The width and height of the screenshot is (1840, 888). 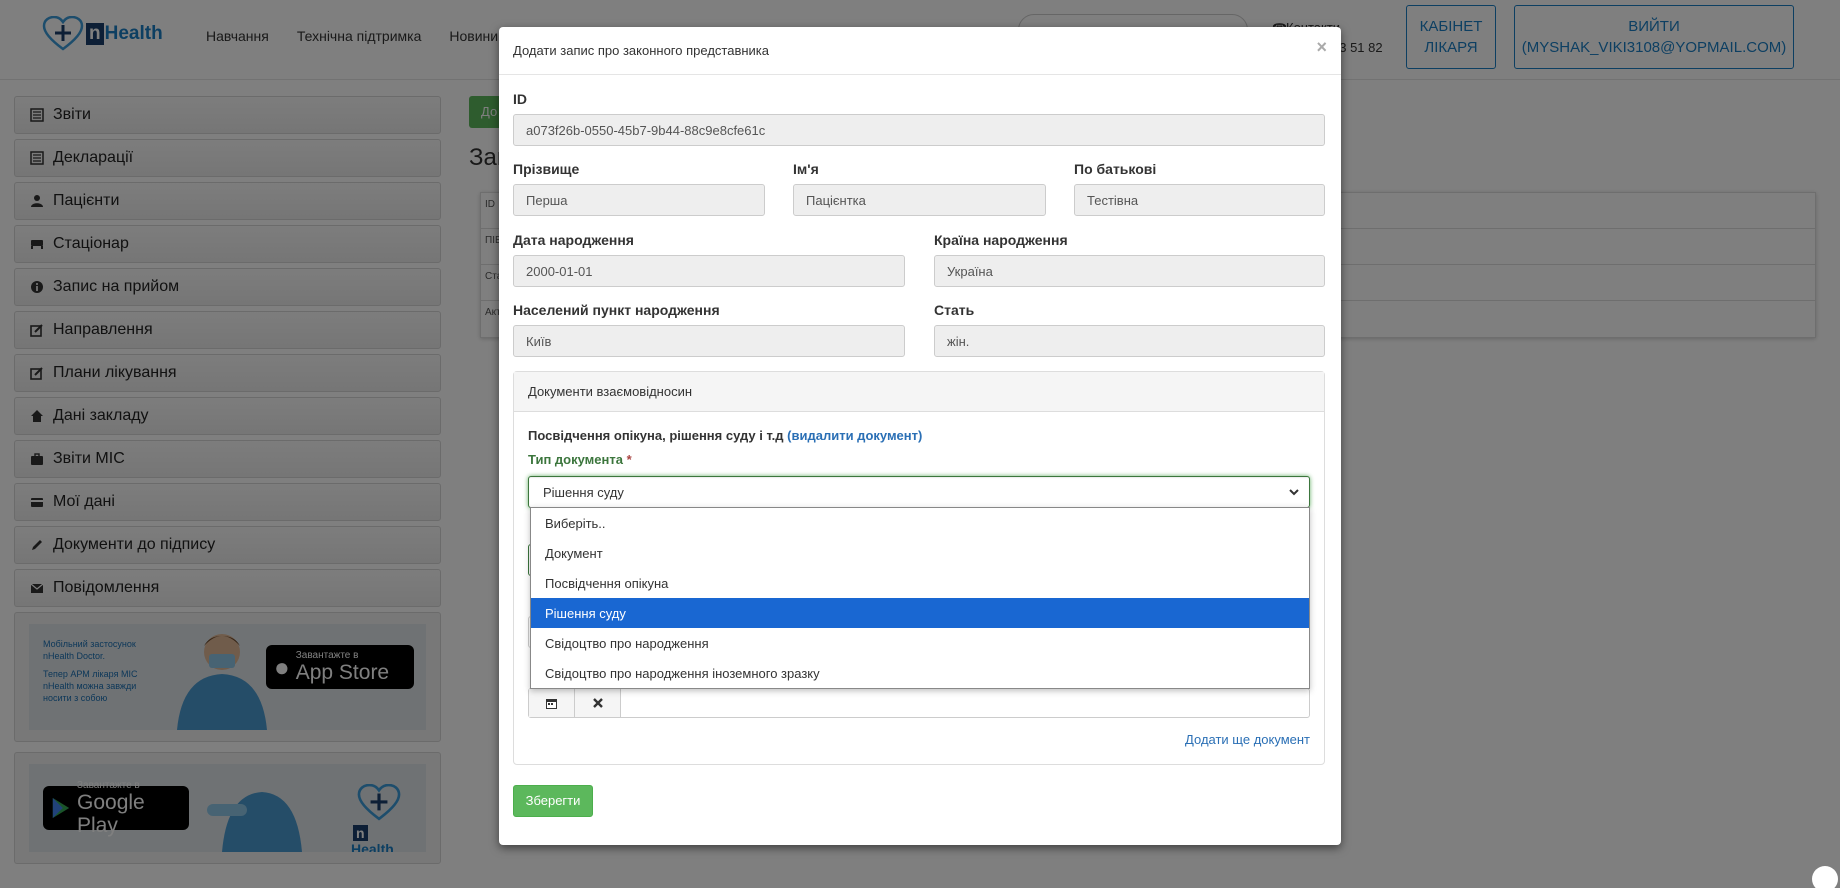 What do you see at coordinates (954, 310) in the screenshot?
I see `gender-label: Стать` at bounding box center [954, 310].